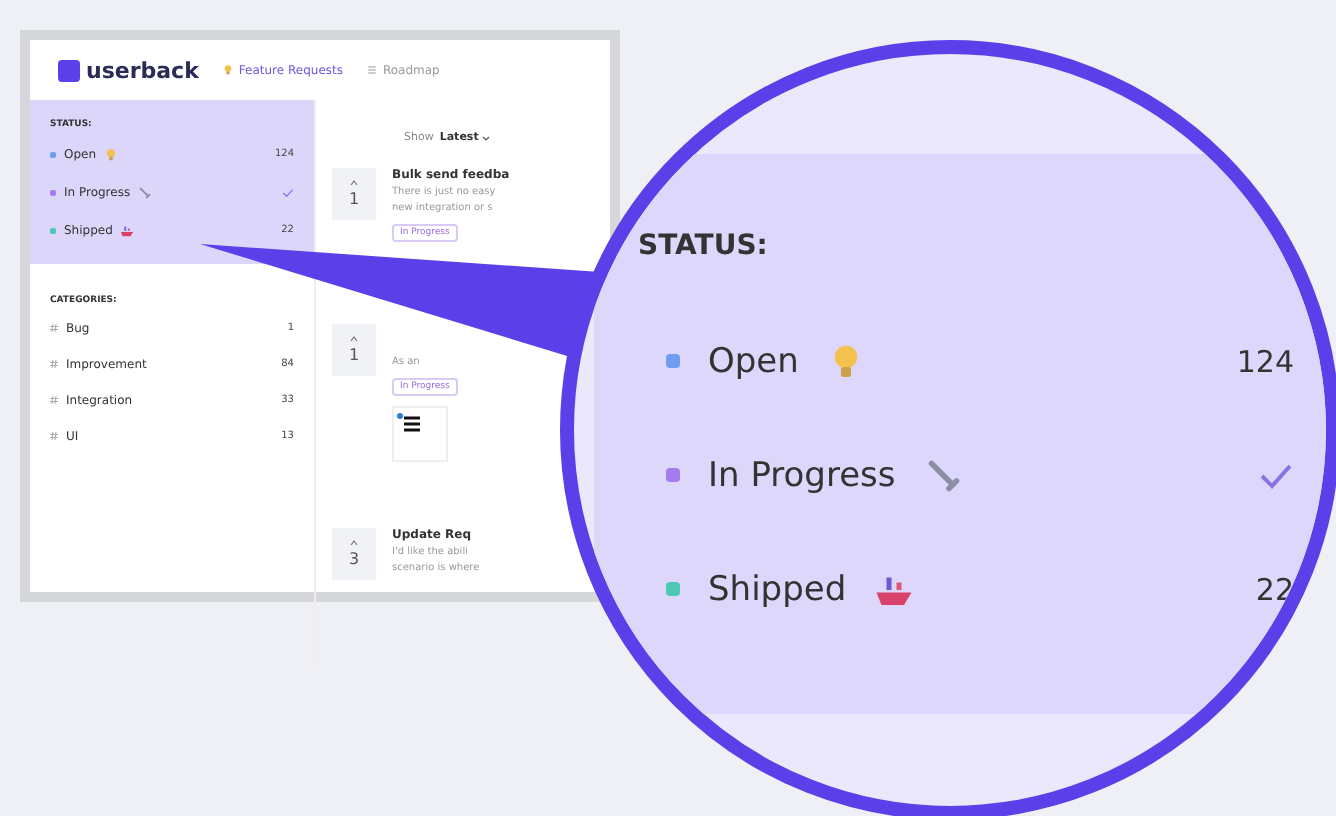 This screenshot has width=1336, height=816. Describe the element at coordinates (486, 138) in the screenshot. I see `caret-icon` at that location.